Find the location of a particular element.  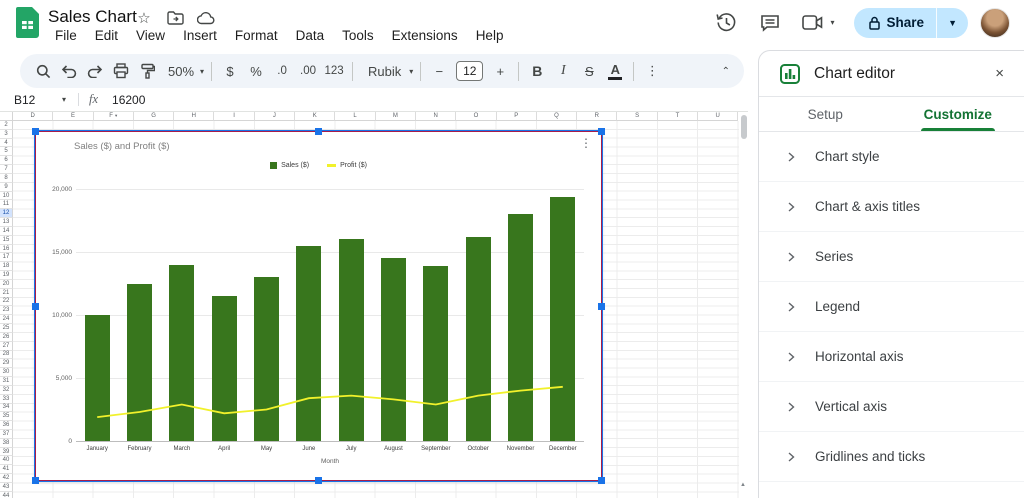

section-chart-style: Chart style is located at coordinates (891, 157).